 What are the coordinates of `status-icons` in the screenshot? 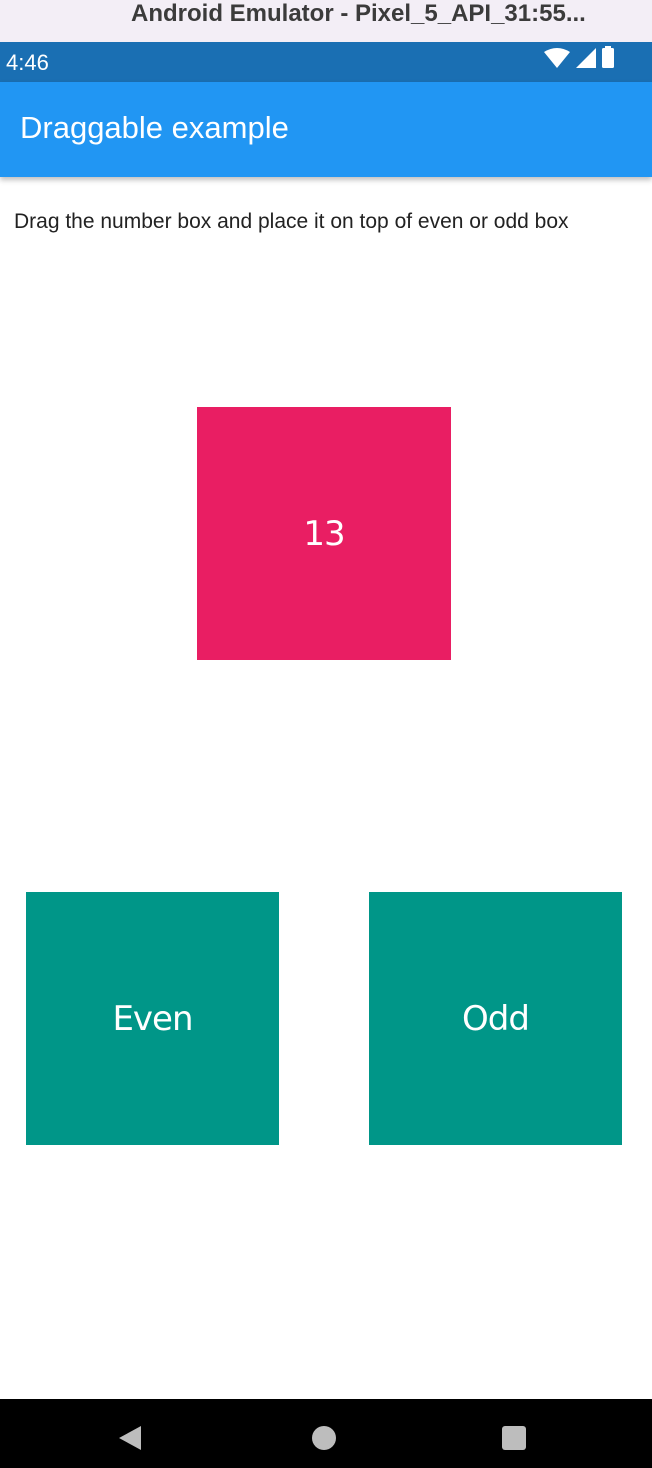 It's located at (579, 60).